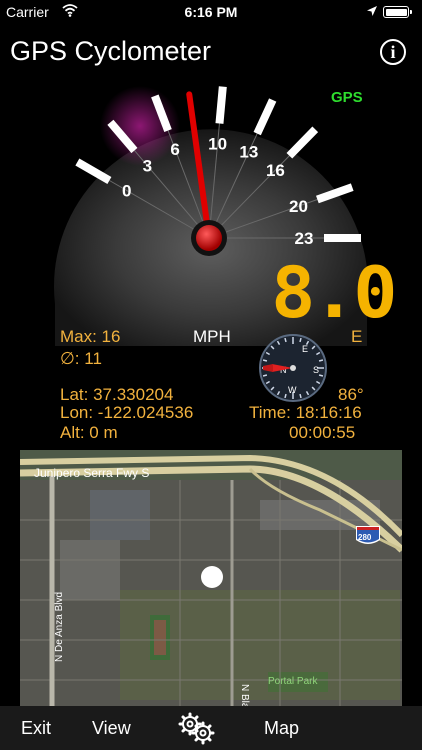  Describe the element at coordinates (36, 728) in the screenshot. I see `exit-button: Exit` at that location.